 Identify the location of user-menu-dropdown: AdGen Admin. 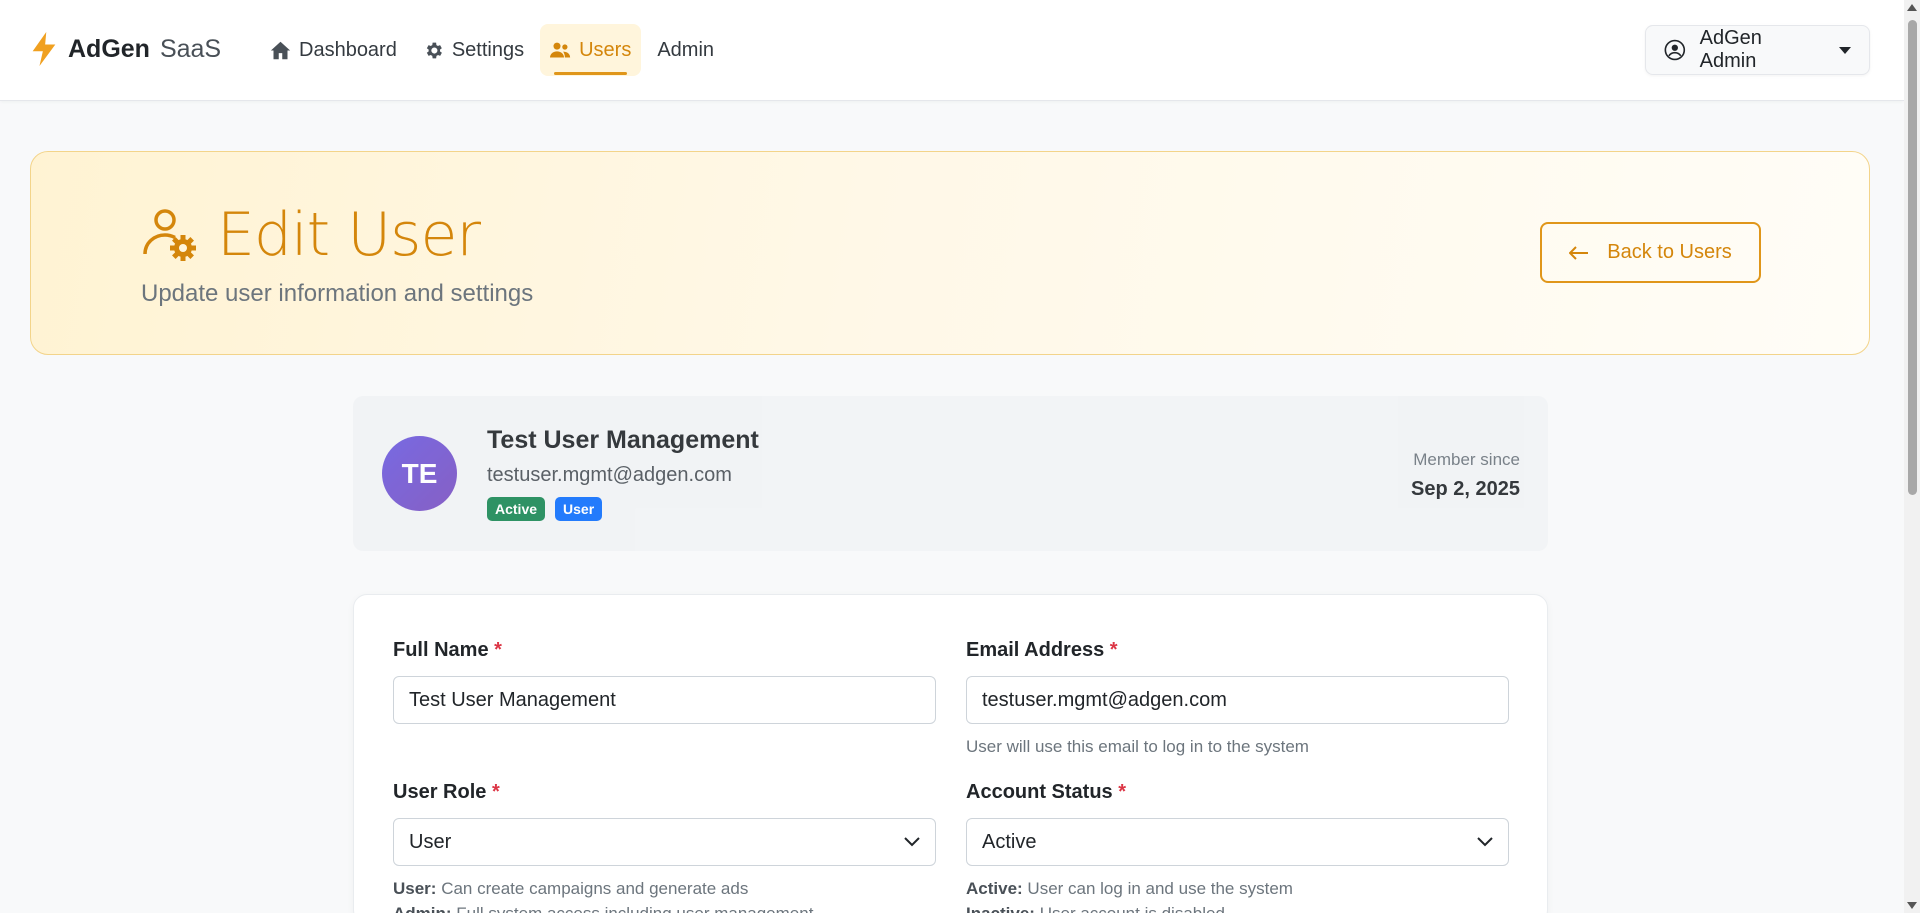
(1757, 50).